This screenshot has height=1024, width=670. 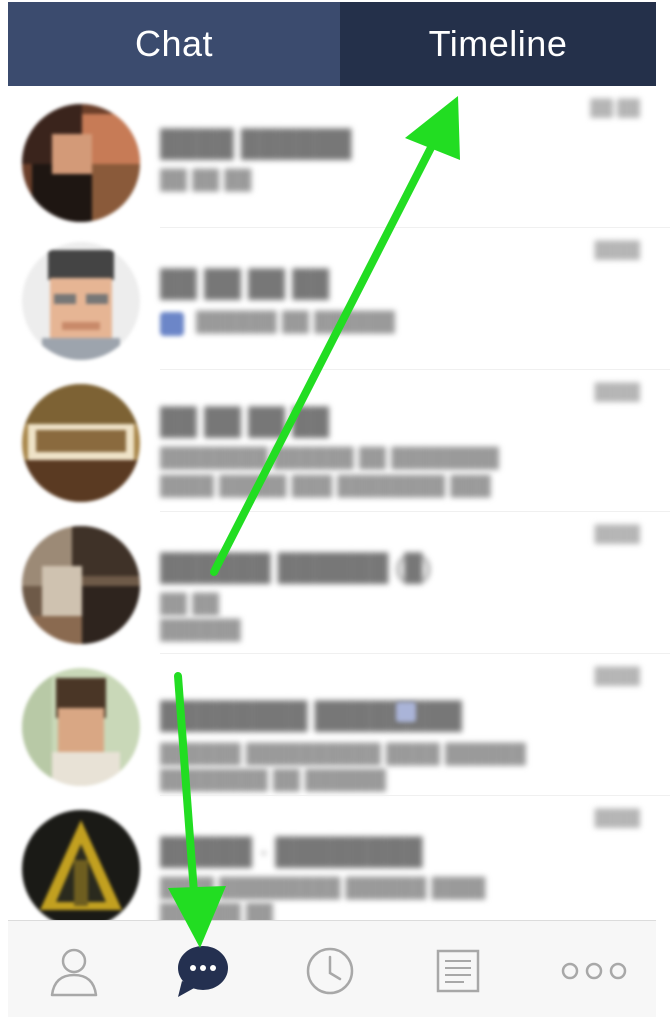 I want to click on header-tabs: Chat Timeline, so click(x=332, y=44).